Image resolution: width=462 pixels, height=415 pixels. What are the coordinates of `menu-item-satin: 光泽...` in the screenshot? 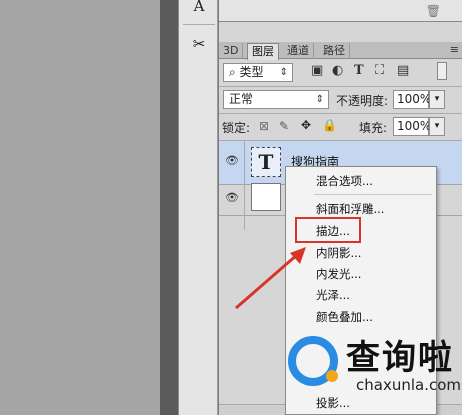 It's located at (333, 295).